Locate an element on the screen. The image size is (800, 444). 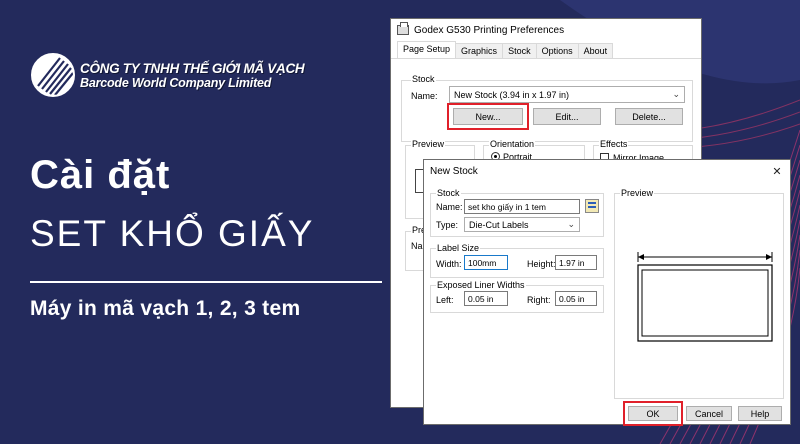
tab-about: About is located at coordinates (595, 50).